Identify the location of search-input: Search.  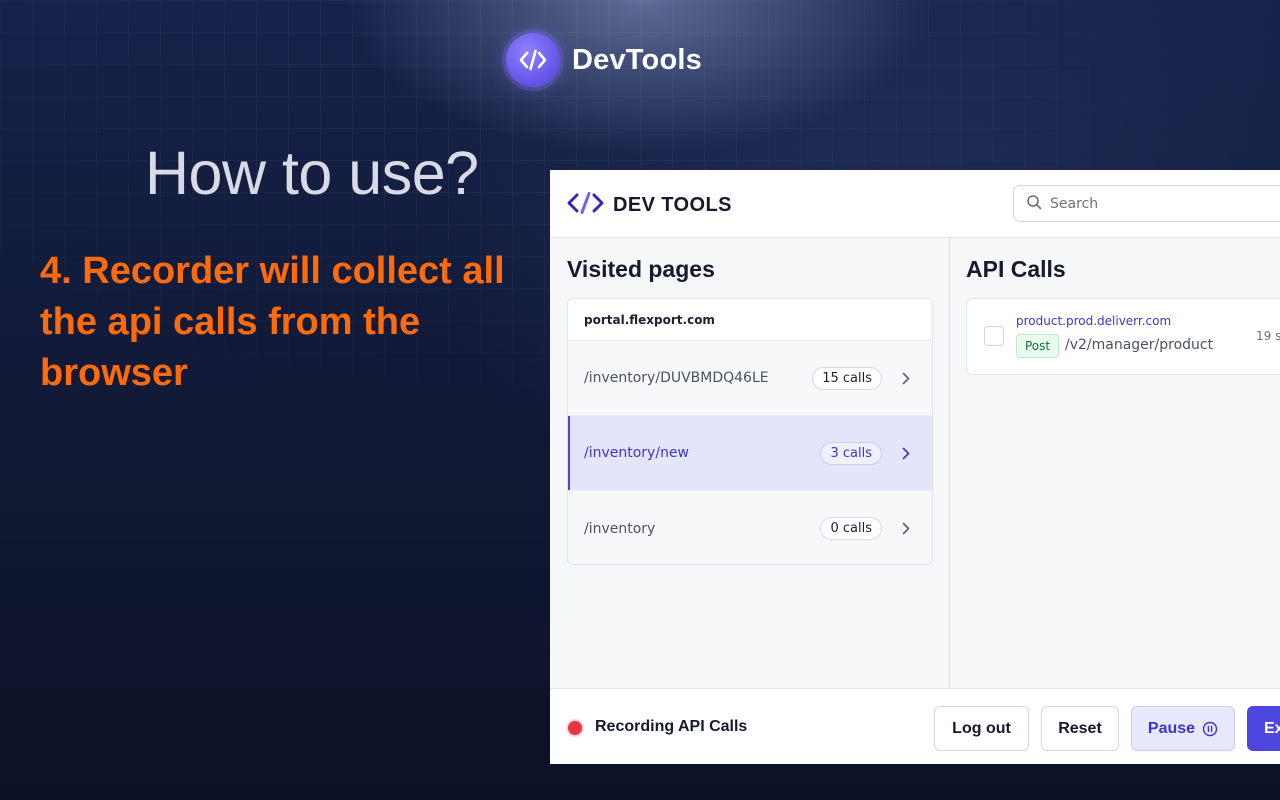
(1146, 203).